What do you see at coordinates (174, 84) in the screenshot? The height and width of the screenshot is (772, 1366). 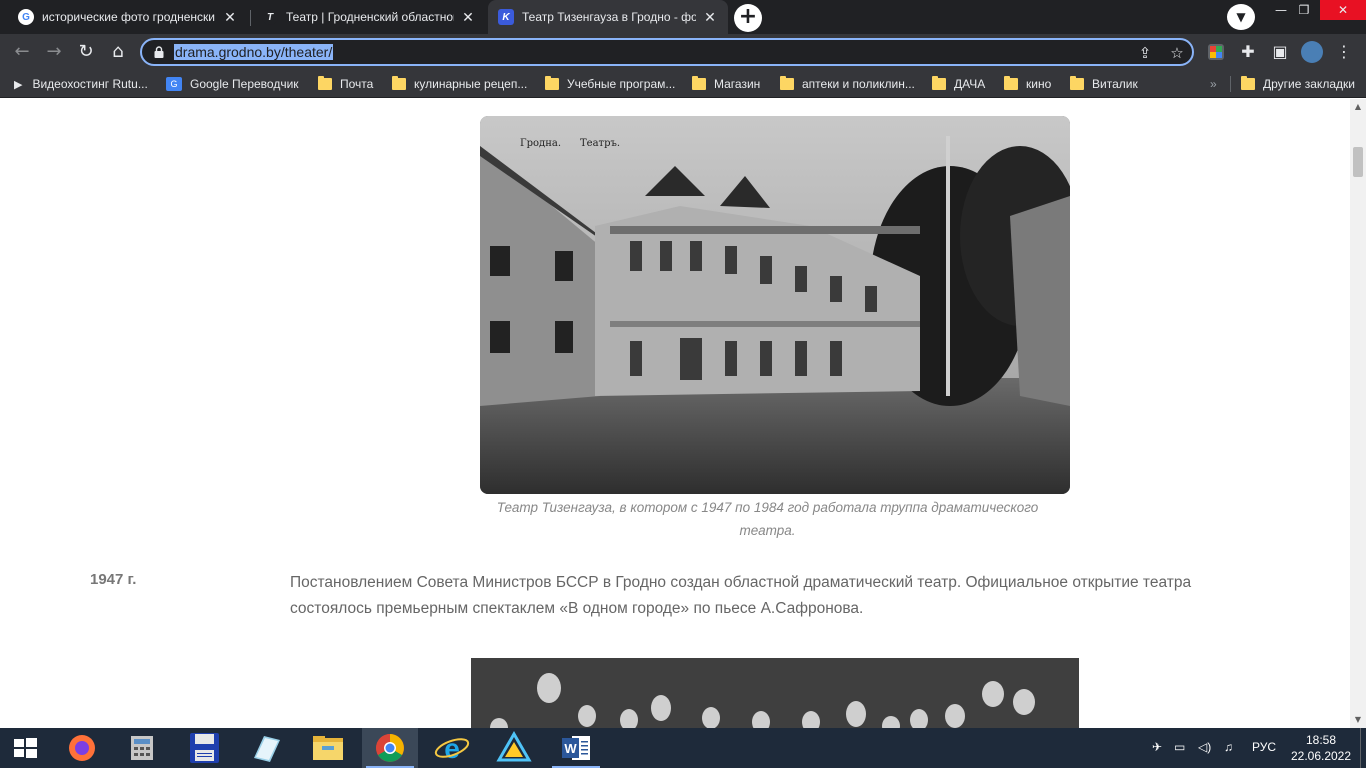 I see `translate-icon: G` at bounding box center [174, 84].